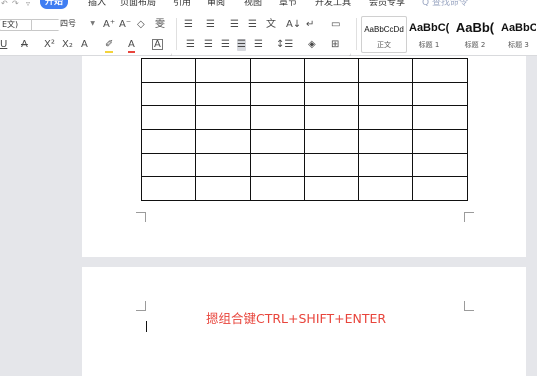  I want to click on bullets-icon: ☰, so click(188, 25).